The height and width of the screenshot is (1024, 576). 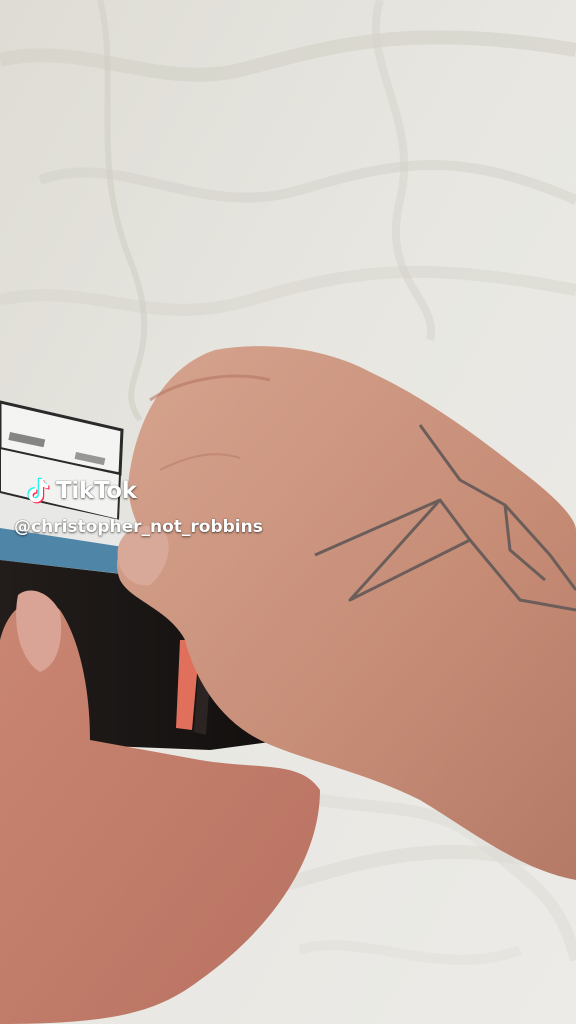 What do you see at coordinates (96, 491) in the screenshot?
I see `tiktok-wordmark: TikTok` at bounding box center [96, 491].